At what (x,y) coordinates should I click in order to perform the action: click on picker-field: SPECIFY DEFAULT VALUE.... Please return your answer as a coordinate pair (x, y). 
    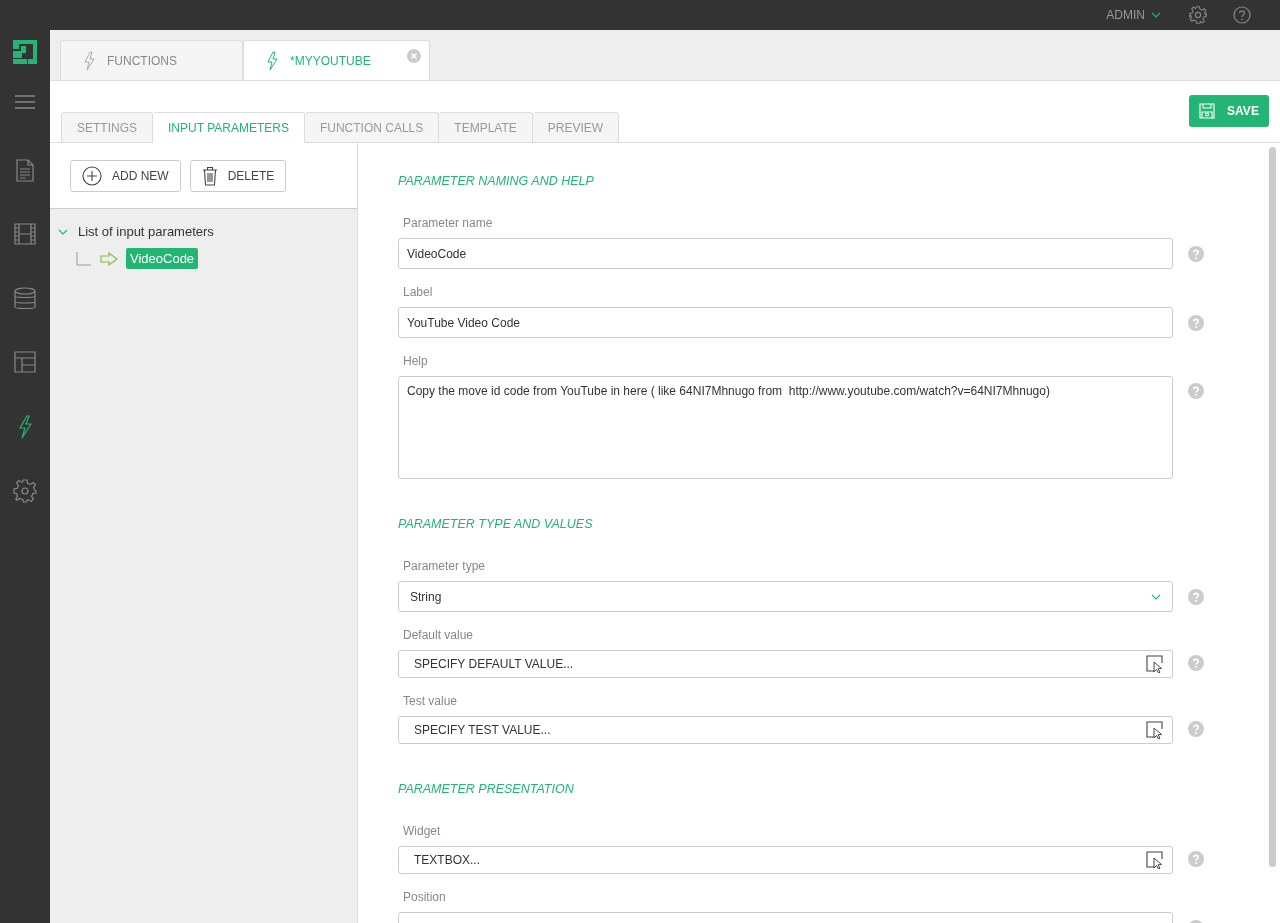
    Looking at the image, I should click on (785, 664).